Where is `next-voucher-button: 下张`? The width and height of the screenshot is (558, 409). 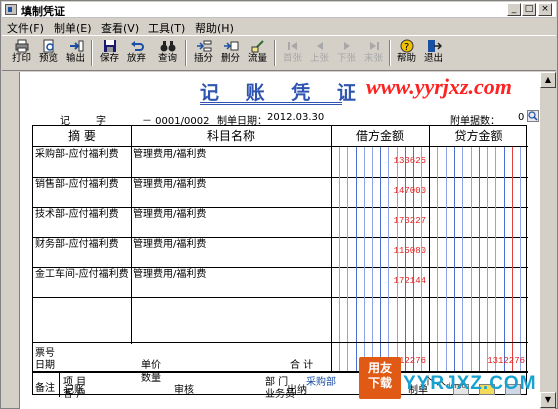 next-voucher-button: 下张 is located at coordinates (346, 53).